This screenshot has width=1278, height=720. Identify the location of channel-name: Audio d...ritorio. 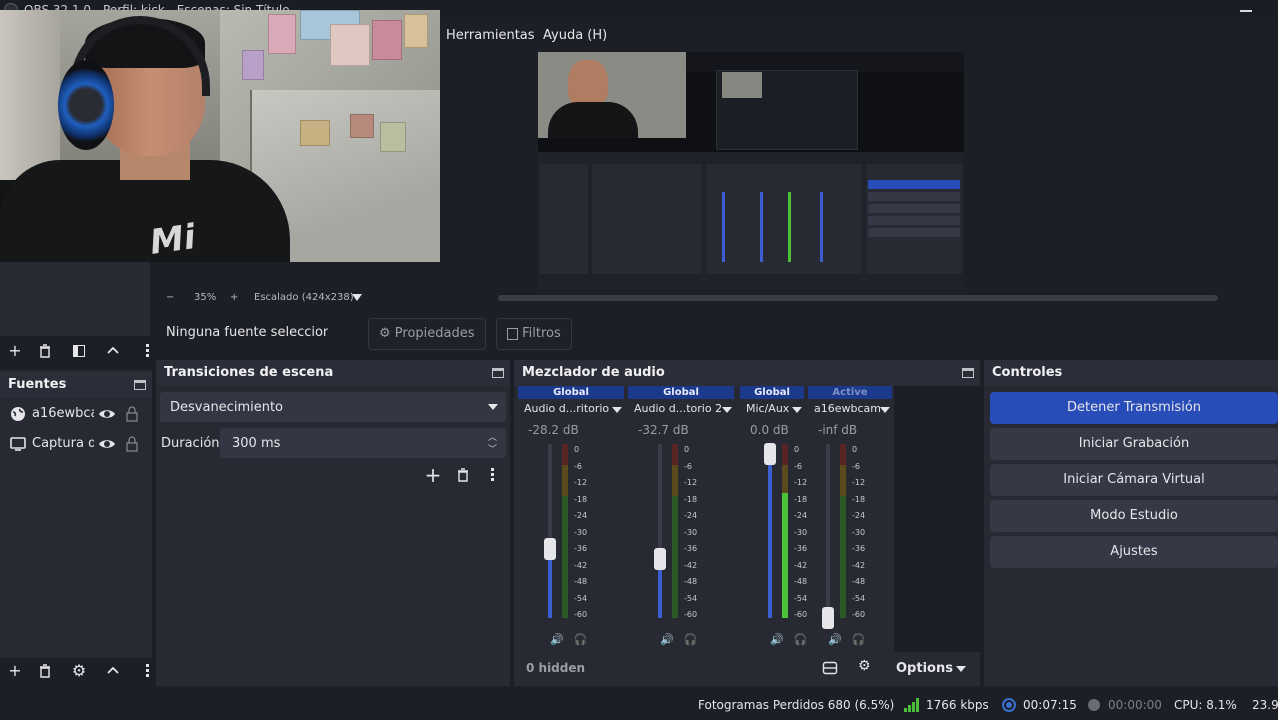
(566, 408).